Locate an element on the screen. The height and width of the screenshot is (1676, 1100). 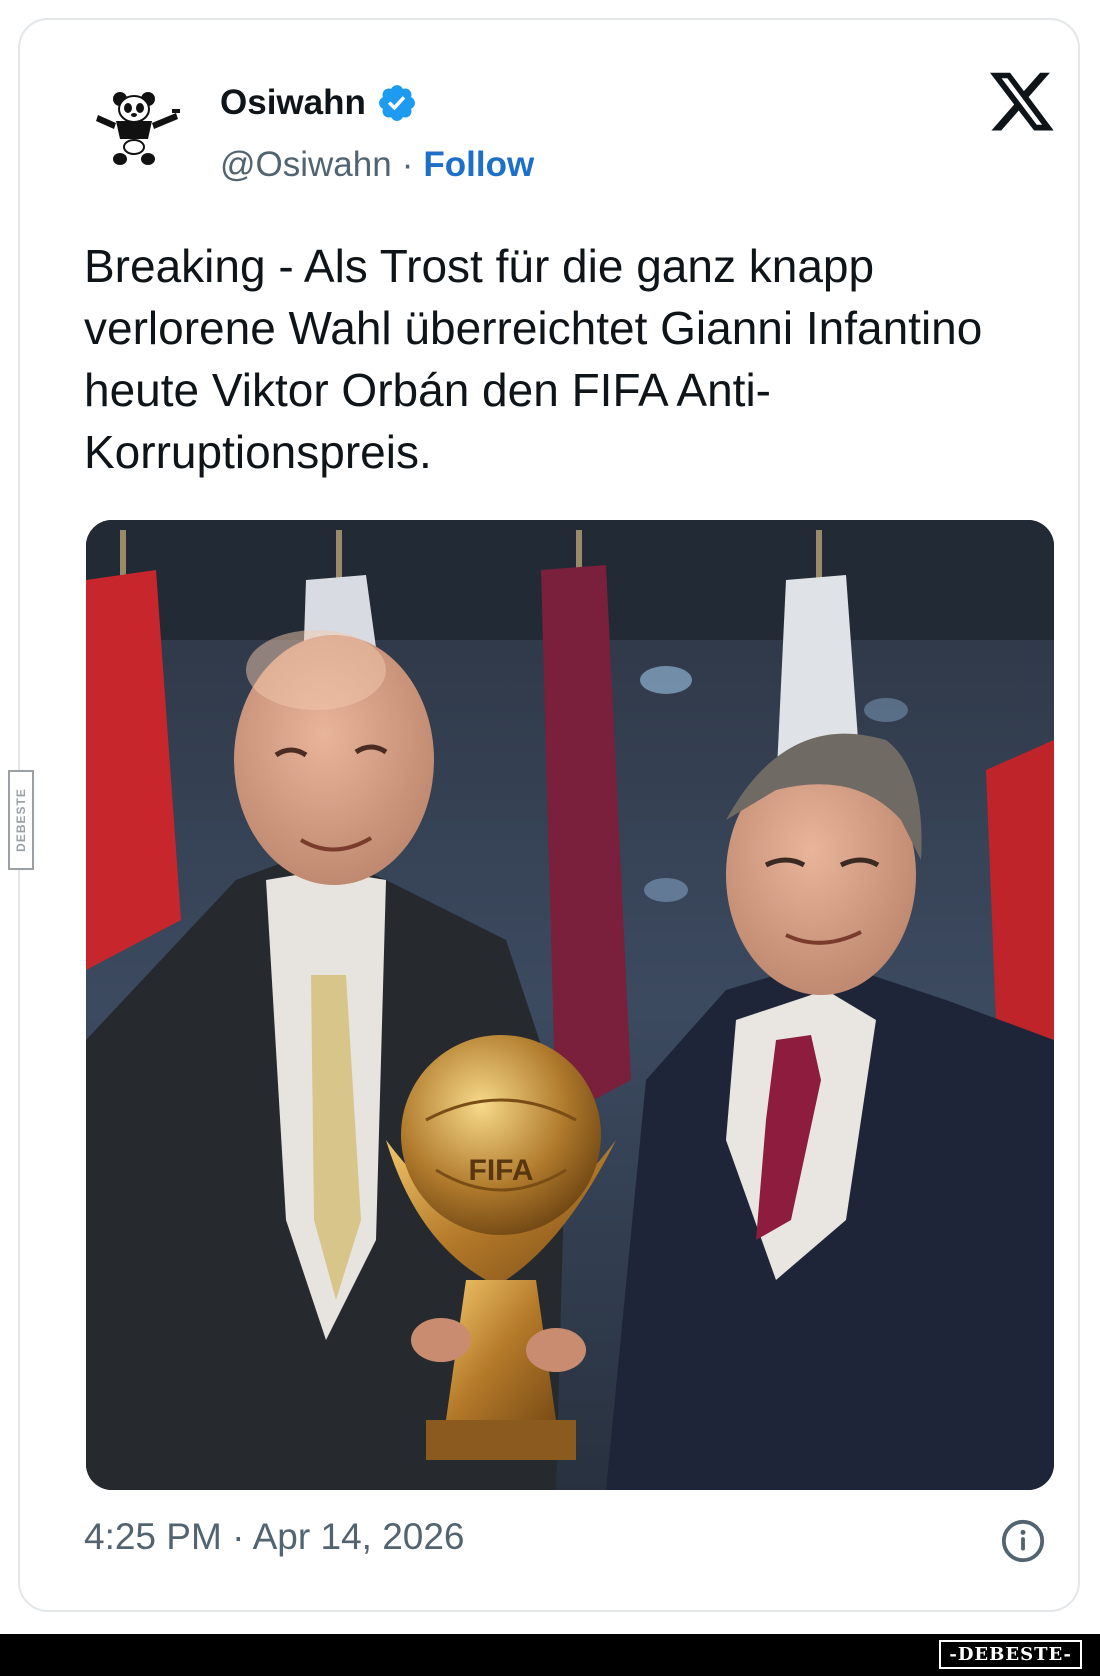
author-name-row: Osiwahn is located at coordinates (319, 103).